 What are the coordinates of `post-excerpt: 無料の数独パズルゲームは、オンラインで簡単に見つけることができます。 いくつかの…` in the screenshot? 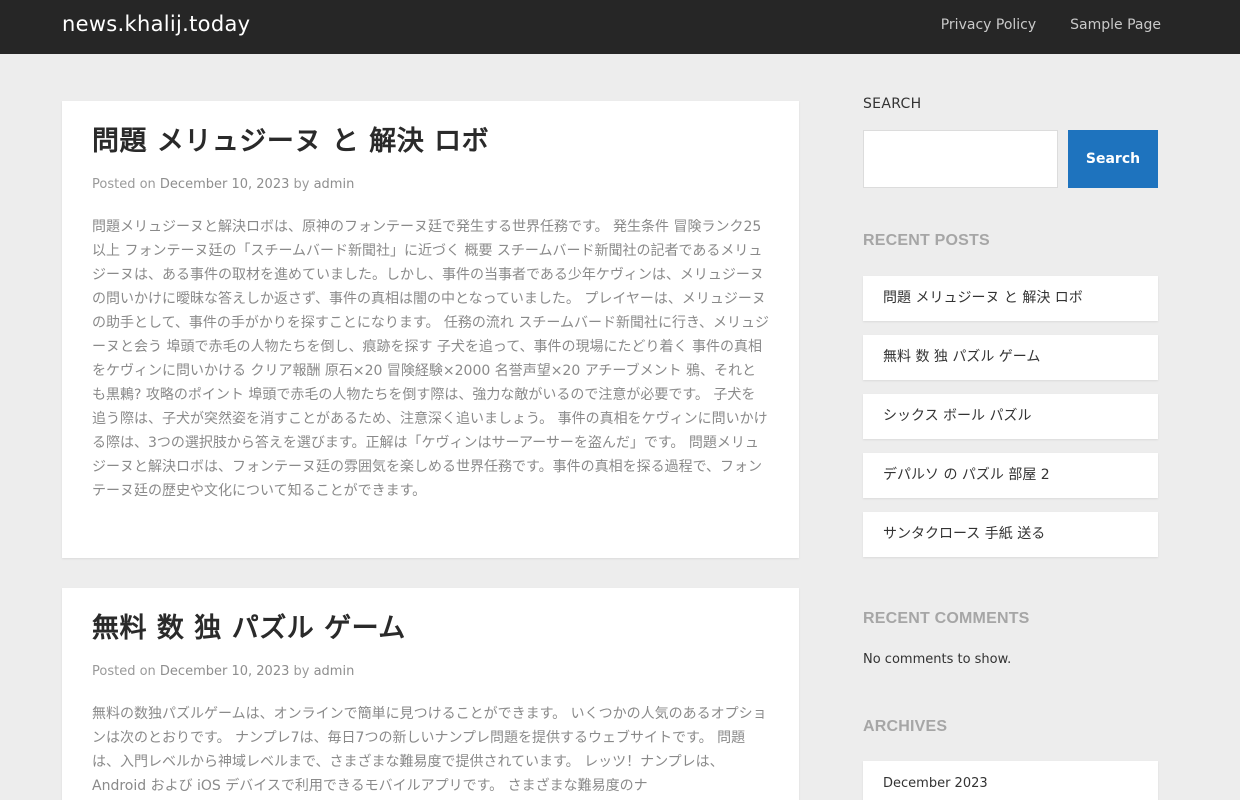 It's located at (429, 750).